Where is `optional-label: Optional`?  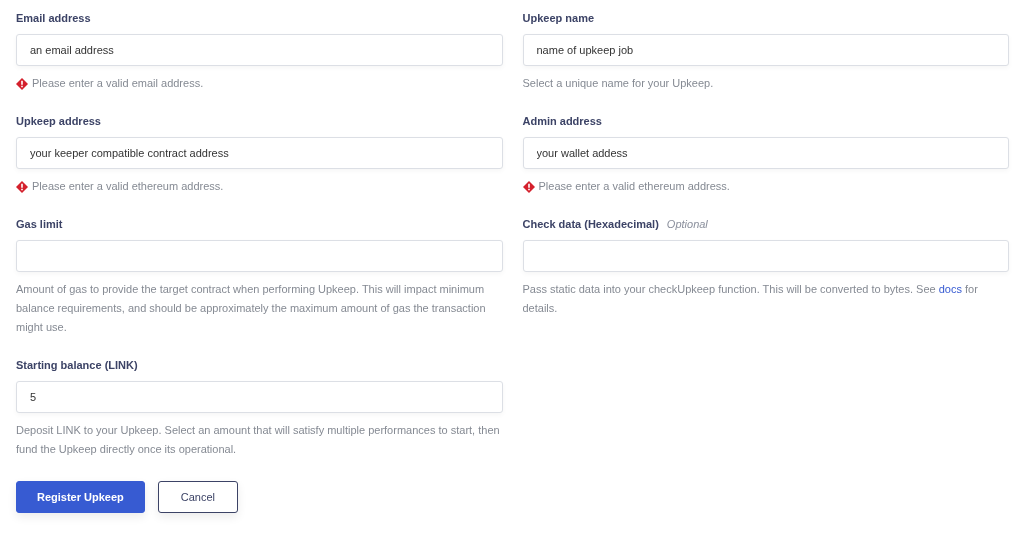
optional-label: Optional is located at coordinates (687, 224).